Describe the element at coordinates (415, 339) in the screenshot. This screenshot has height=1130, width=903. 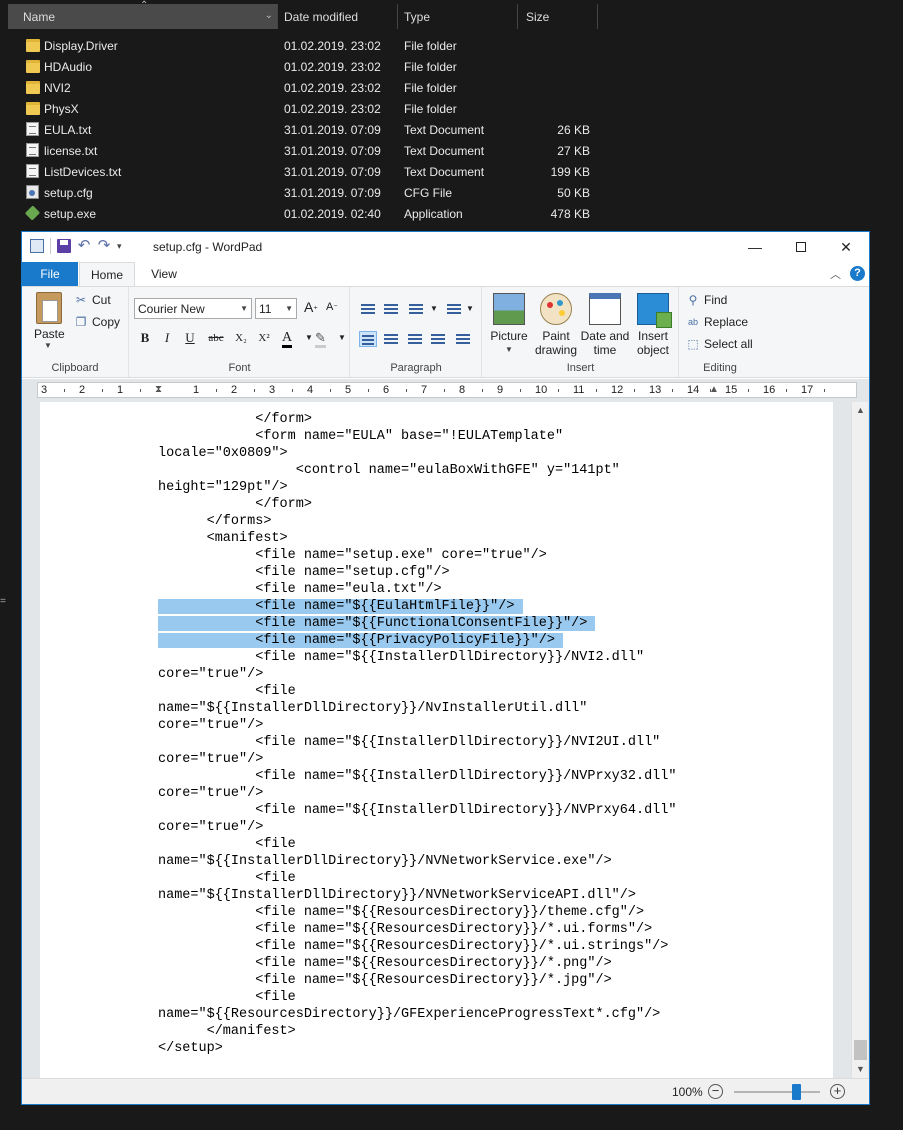
I see `align-right-button` at that location.